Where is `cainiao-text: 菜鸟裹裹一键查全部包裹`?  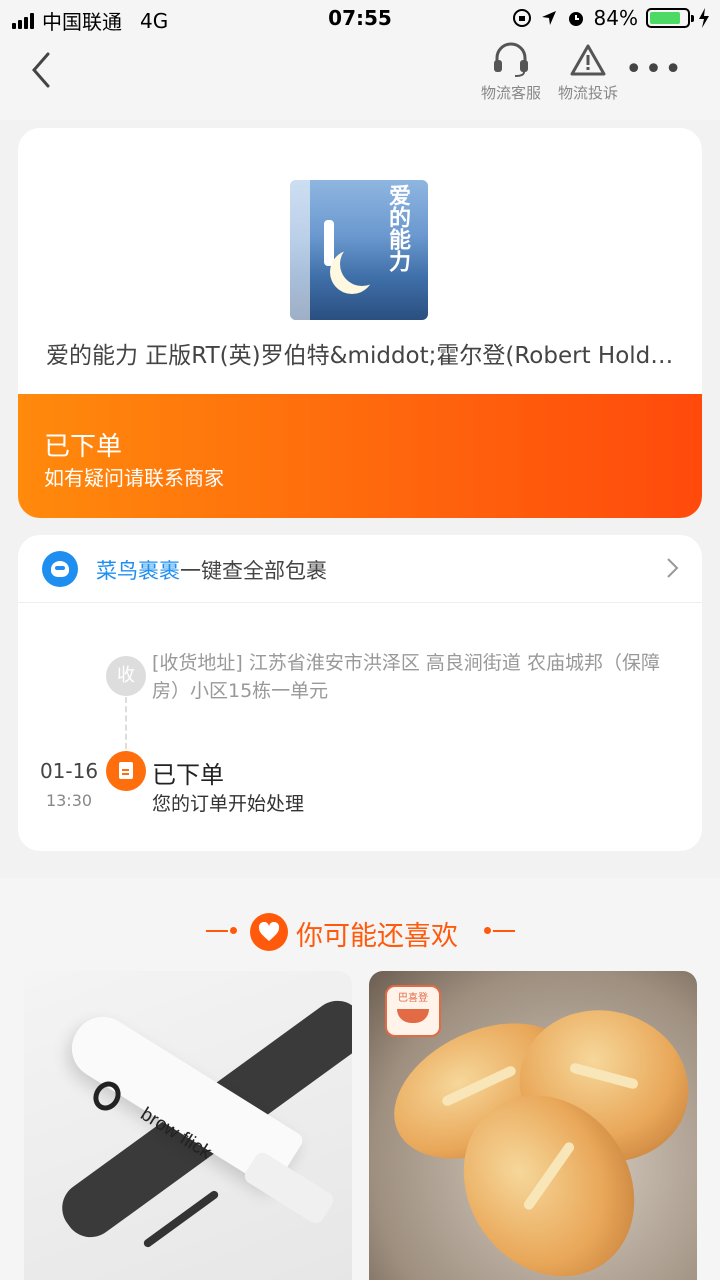 cainiao-text: 菜鸟裹裹一键查全部包裹 is located at coordinates (211, 570).